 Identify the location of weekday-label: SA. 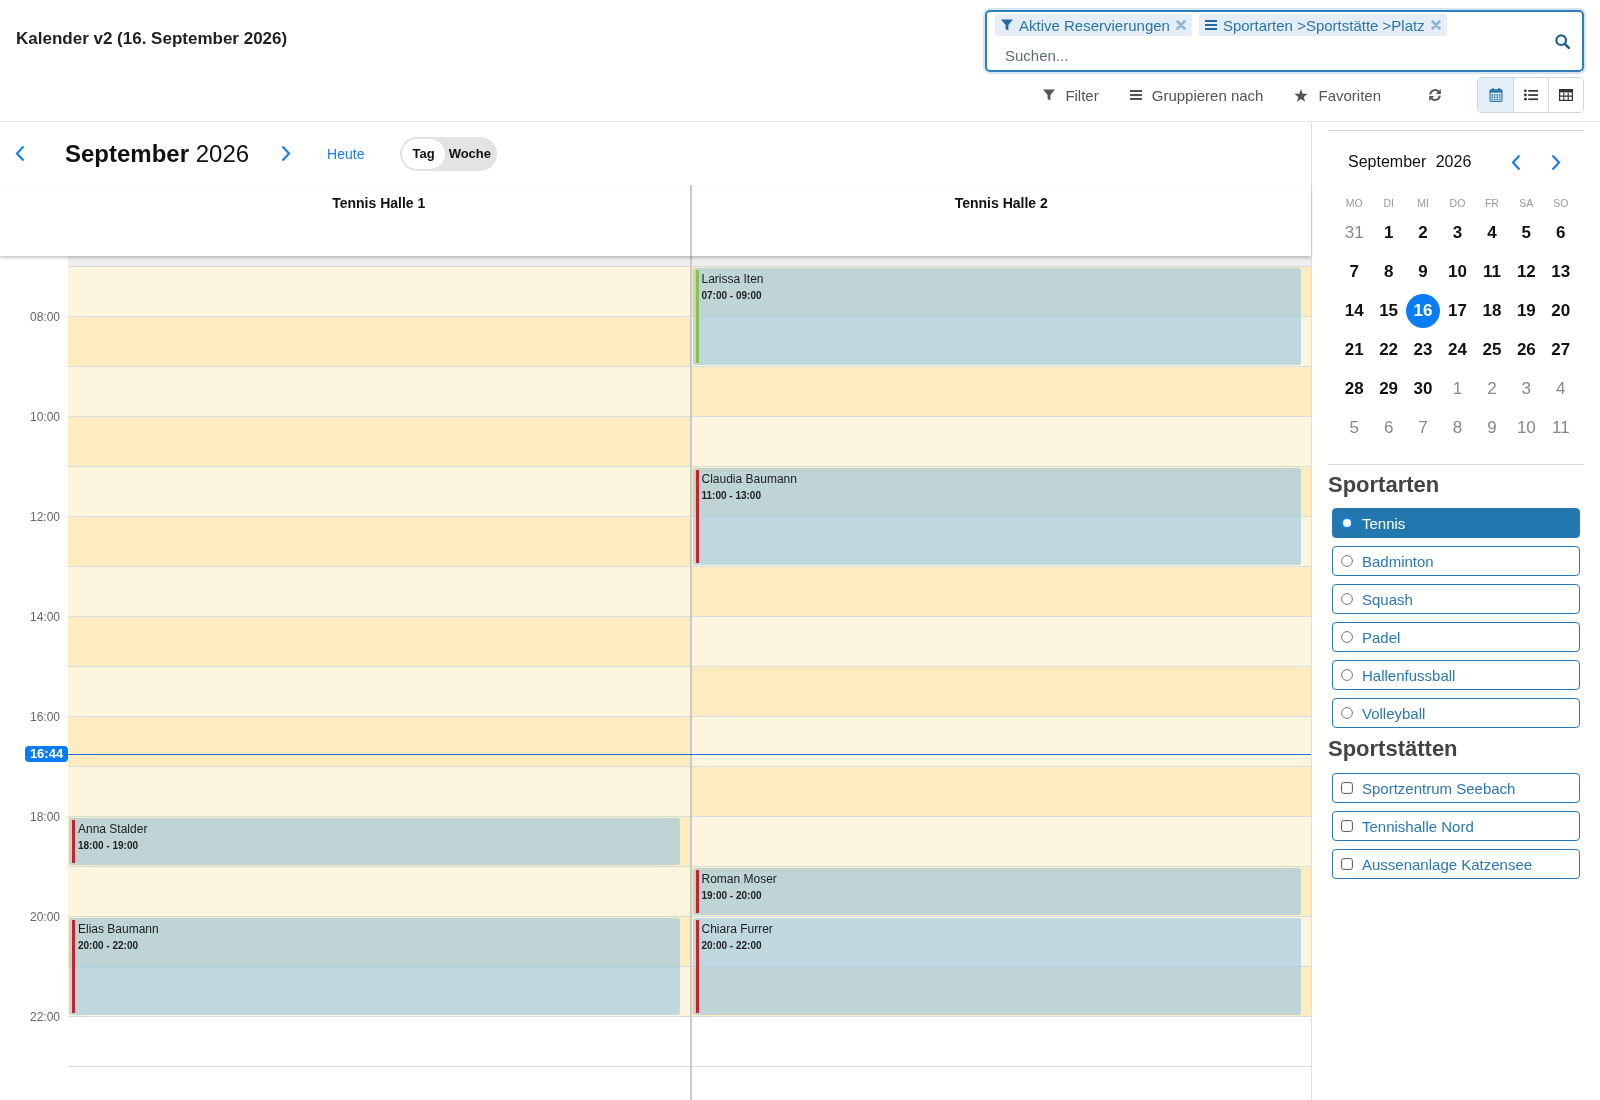
(1526, 203).